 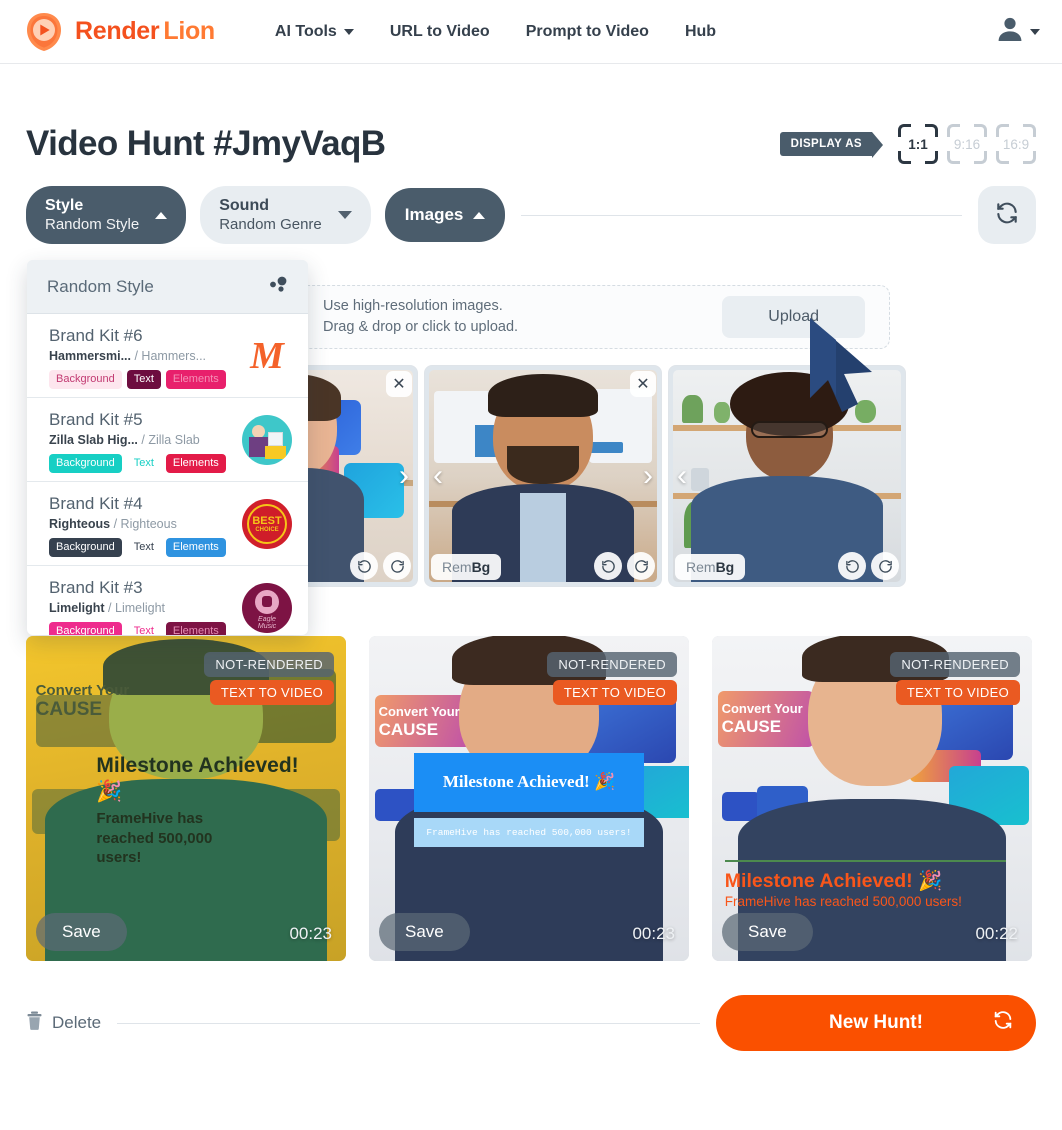 I want to click on monogram-m-logo-icon: M, so click(x=267, y=356).